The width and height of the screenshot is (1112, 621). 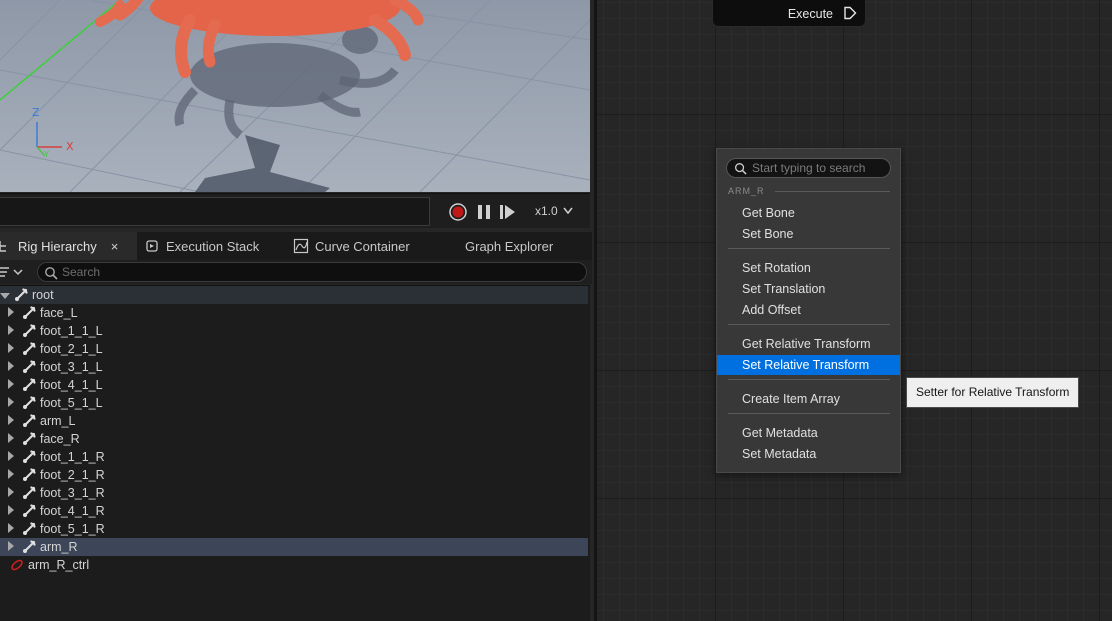 What do you see at coordinates (59, 313) in the screenshot?
I see `tree-row-label: face_L` at bounding box center [59, 313].